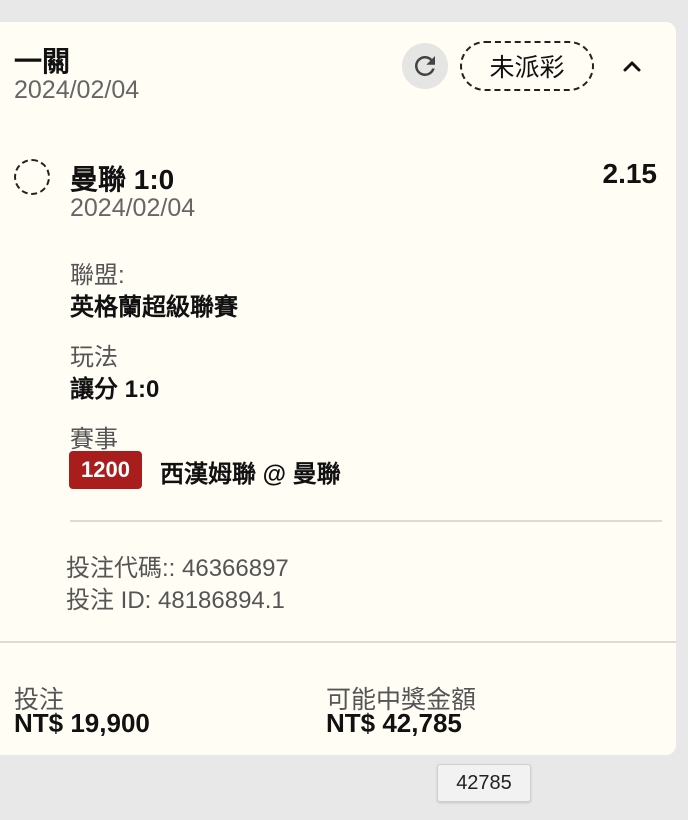 The height and width of the screenshot is (820, 688). What do you see at coordinates (97, 275) in the screenshot?
I see `league-label: 聯盟:` at bounding box center [97, 275].